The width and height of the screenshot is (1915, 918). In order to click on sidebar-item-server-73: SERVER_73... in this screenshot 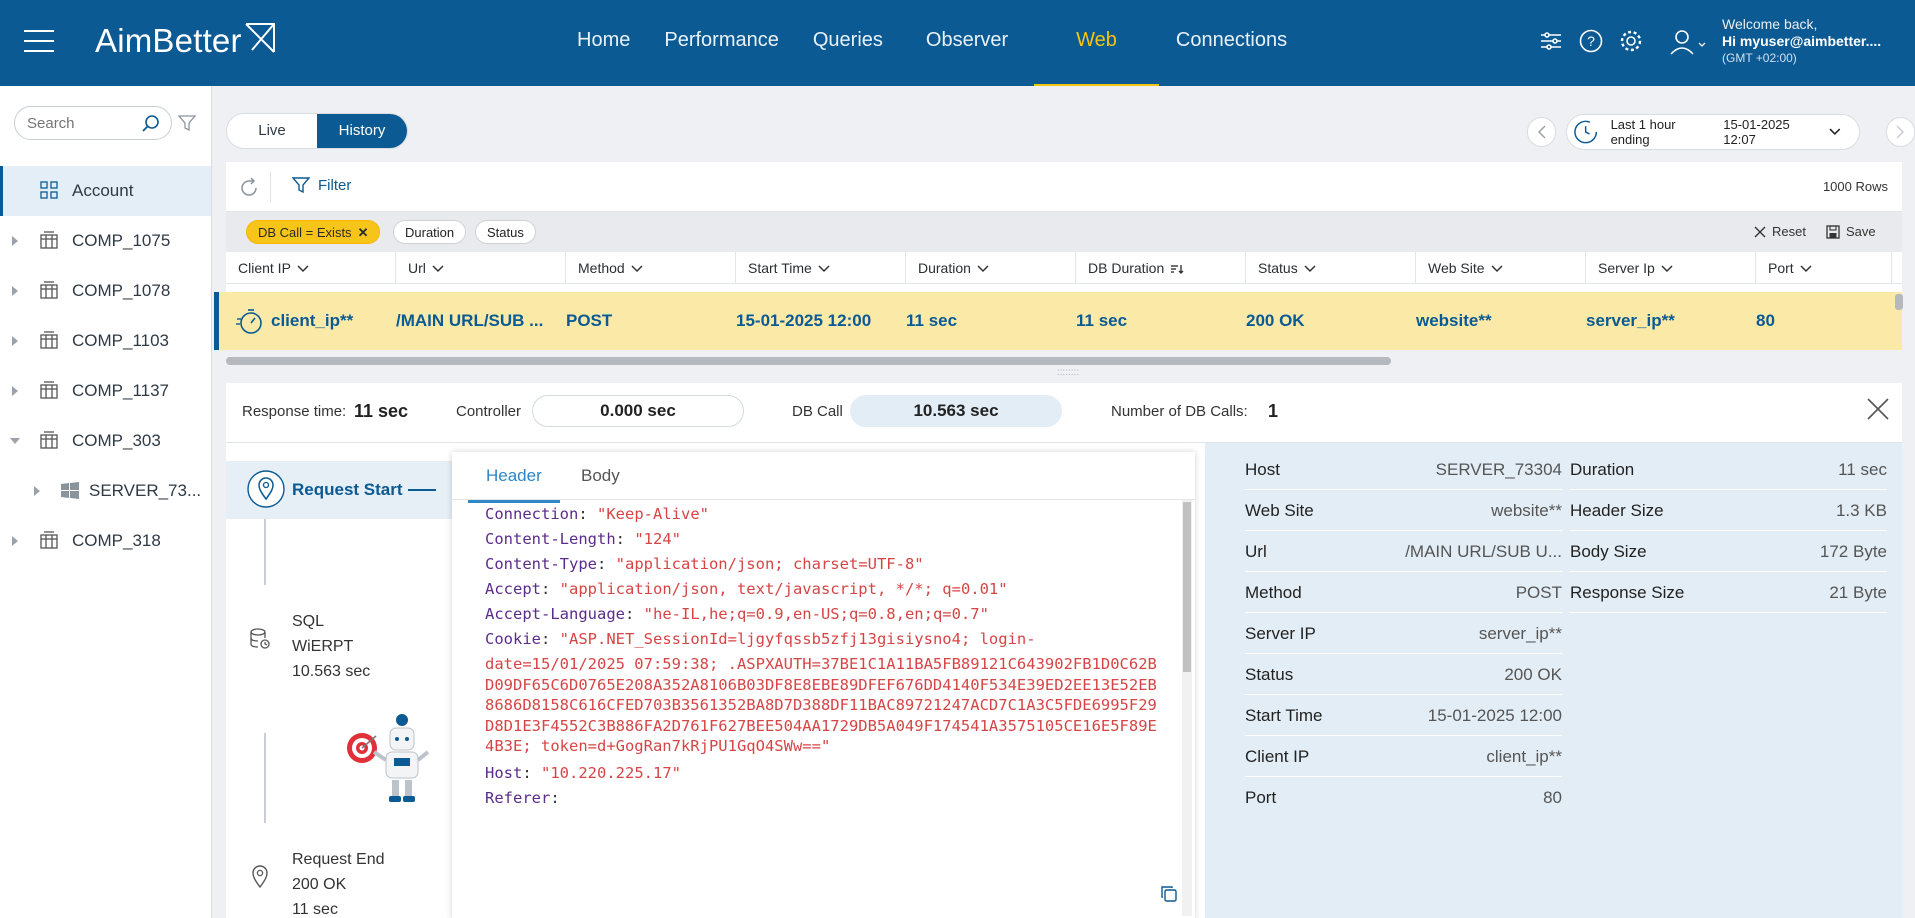, I will do `click(105, 491)`.